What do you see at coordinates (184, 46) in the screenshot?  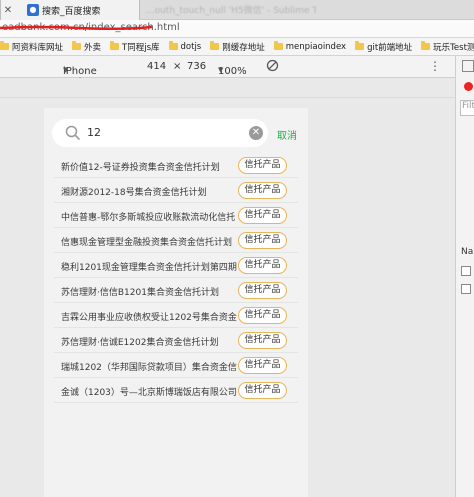 I see `bookmark-item: dotjs` at bounding box center [184, 46].